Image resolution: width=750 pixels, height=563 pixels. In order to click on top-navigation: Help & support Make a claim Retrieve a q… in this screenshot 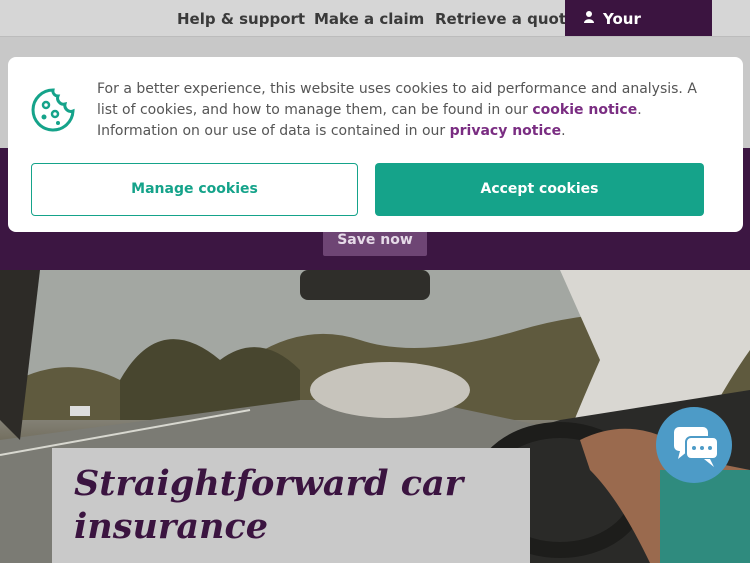, I will do `click(375, 33)`.